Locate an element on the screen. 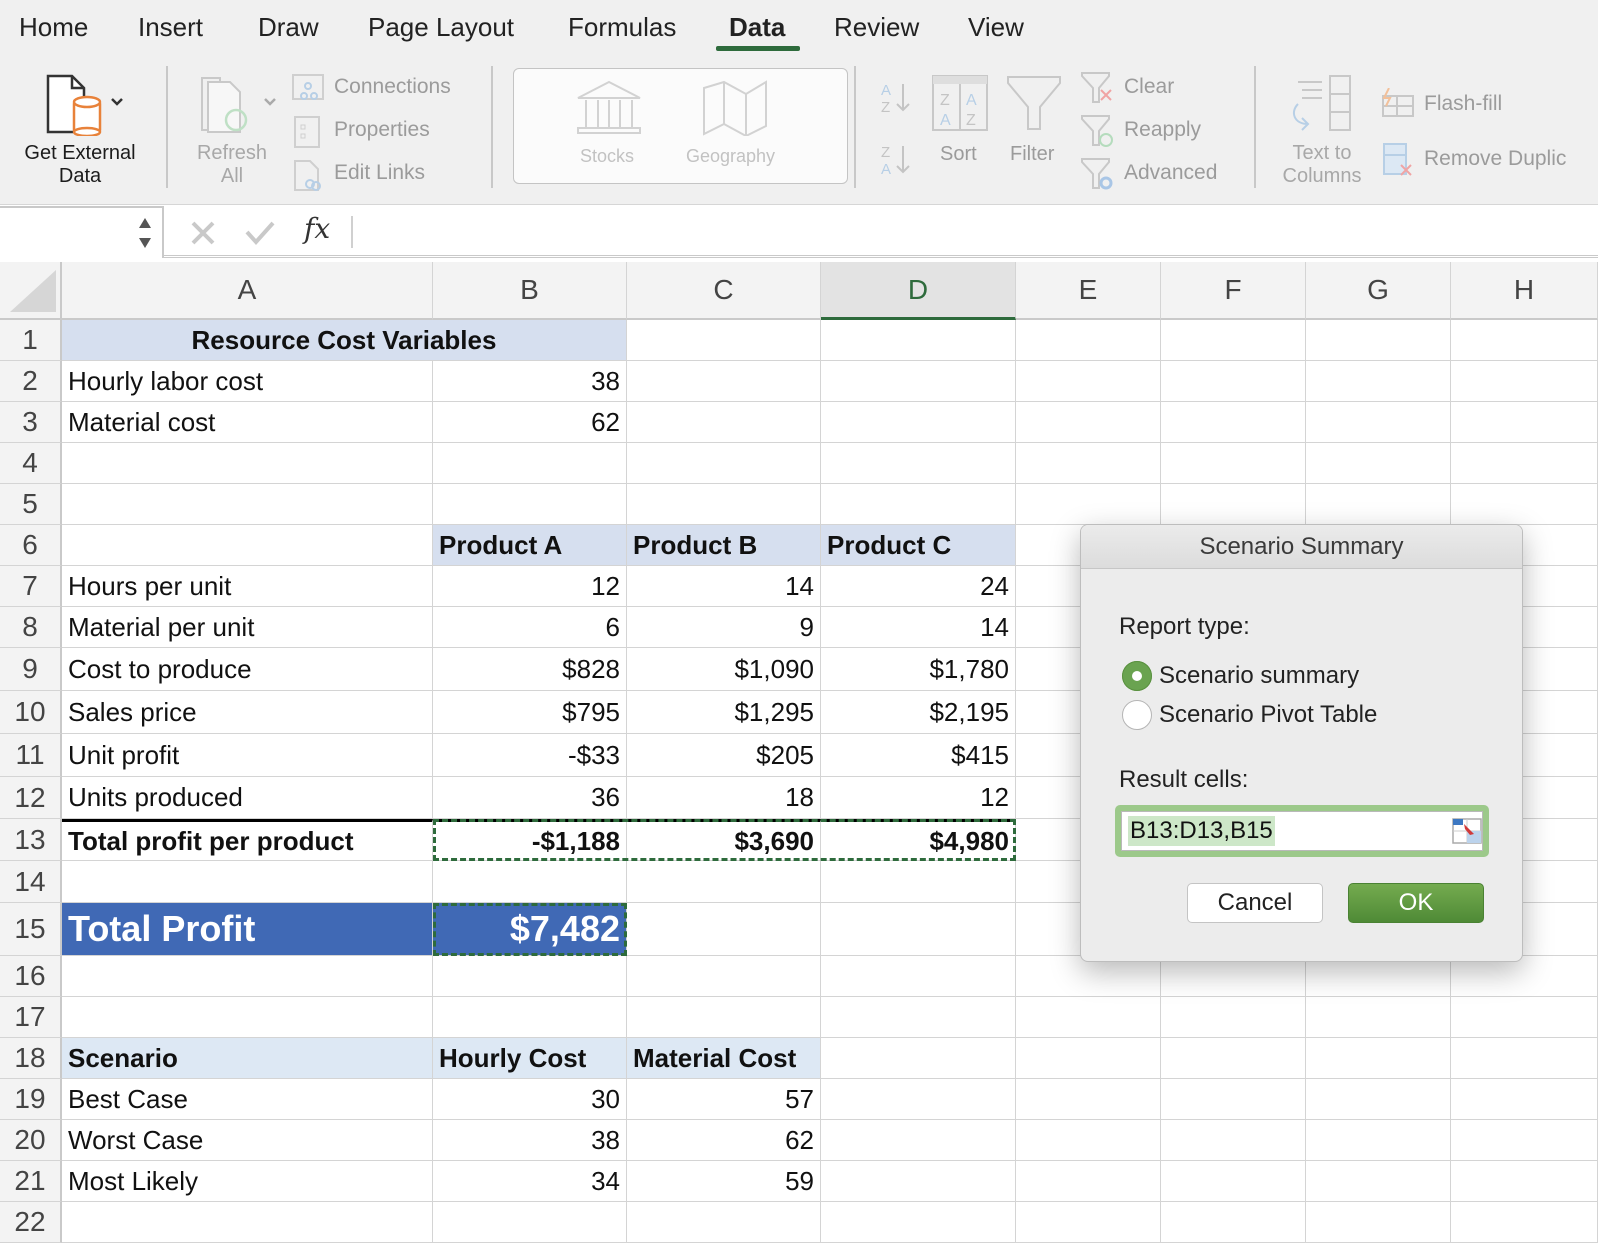 This screenshot has width=1598, height=1246. column-header-h: H is located at coordinates (1524, 291).